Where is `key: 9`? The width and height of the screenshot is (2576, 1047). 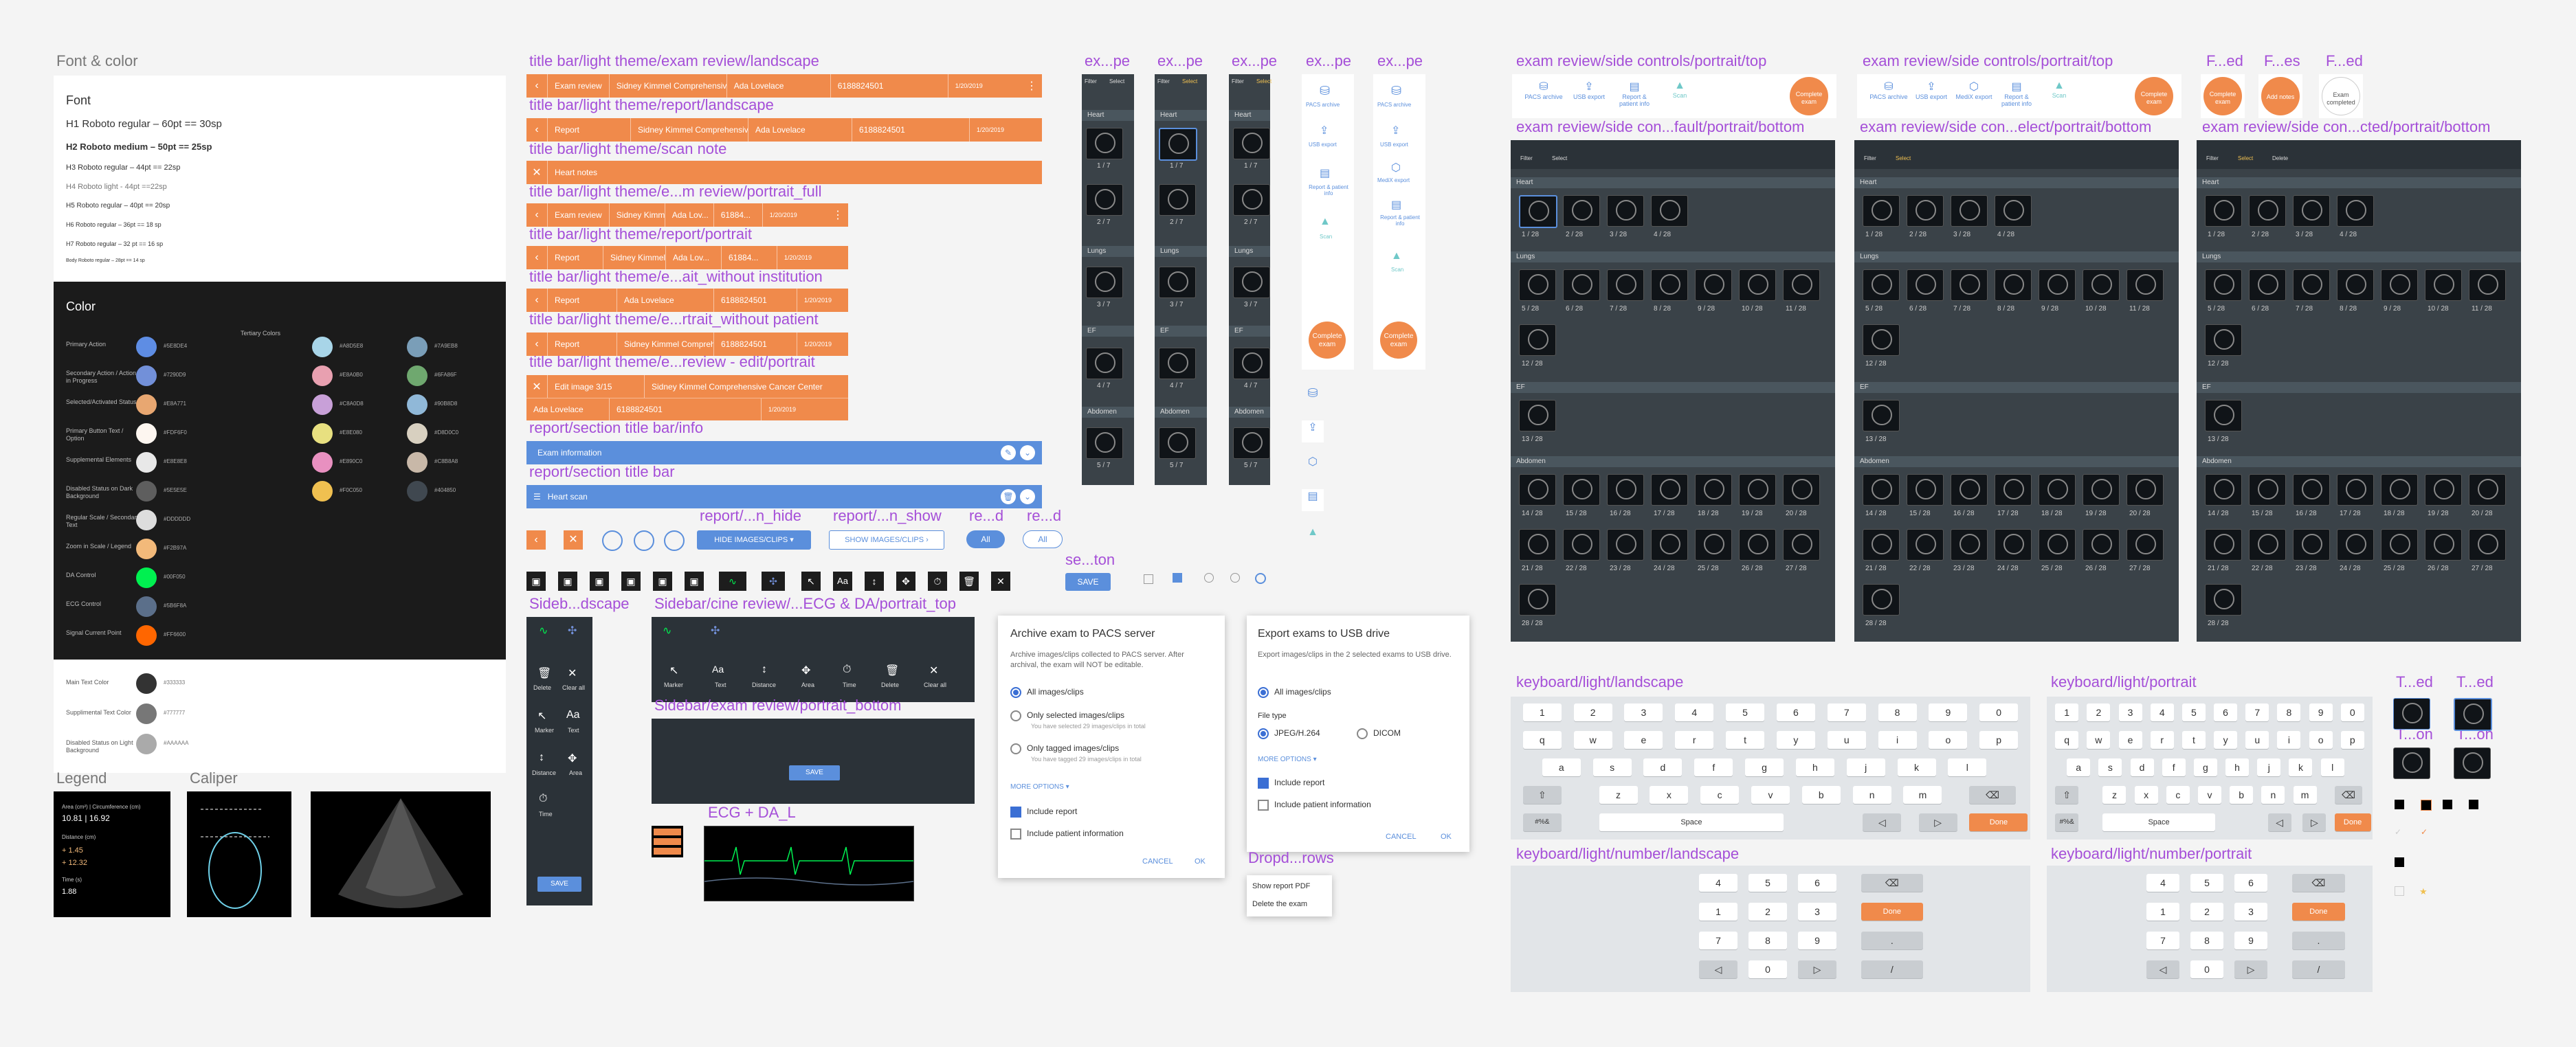
key: 9 is located at coordinates (2321, 712).